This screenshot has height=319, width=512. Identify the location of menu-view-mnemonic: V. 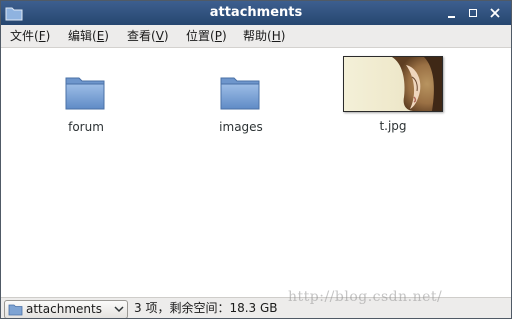
(159, 36).